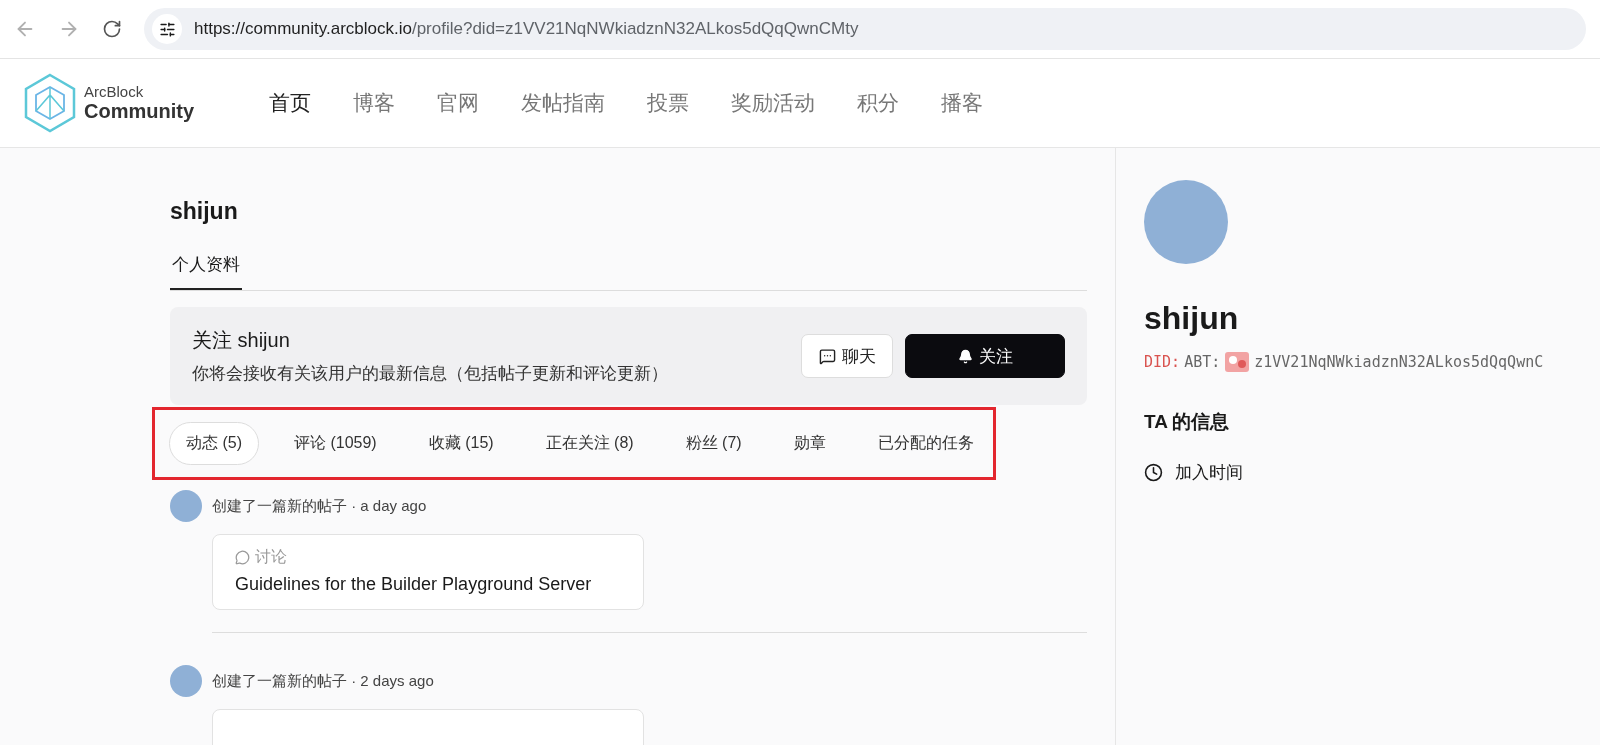  Describe the element at coordinates (206, 268) in the screenshot. I see `profile-tab: 个人资料` at that location.